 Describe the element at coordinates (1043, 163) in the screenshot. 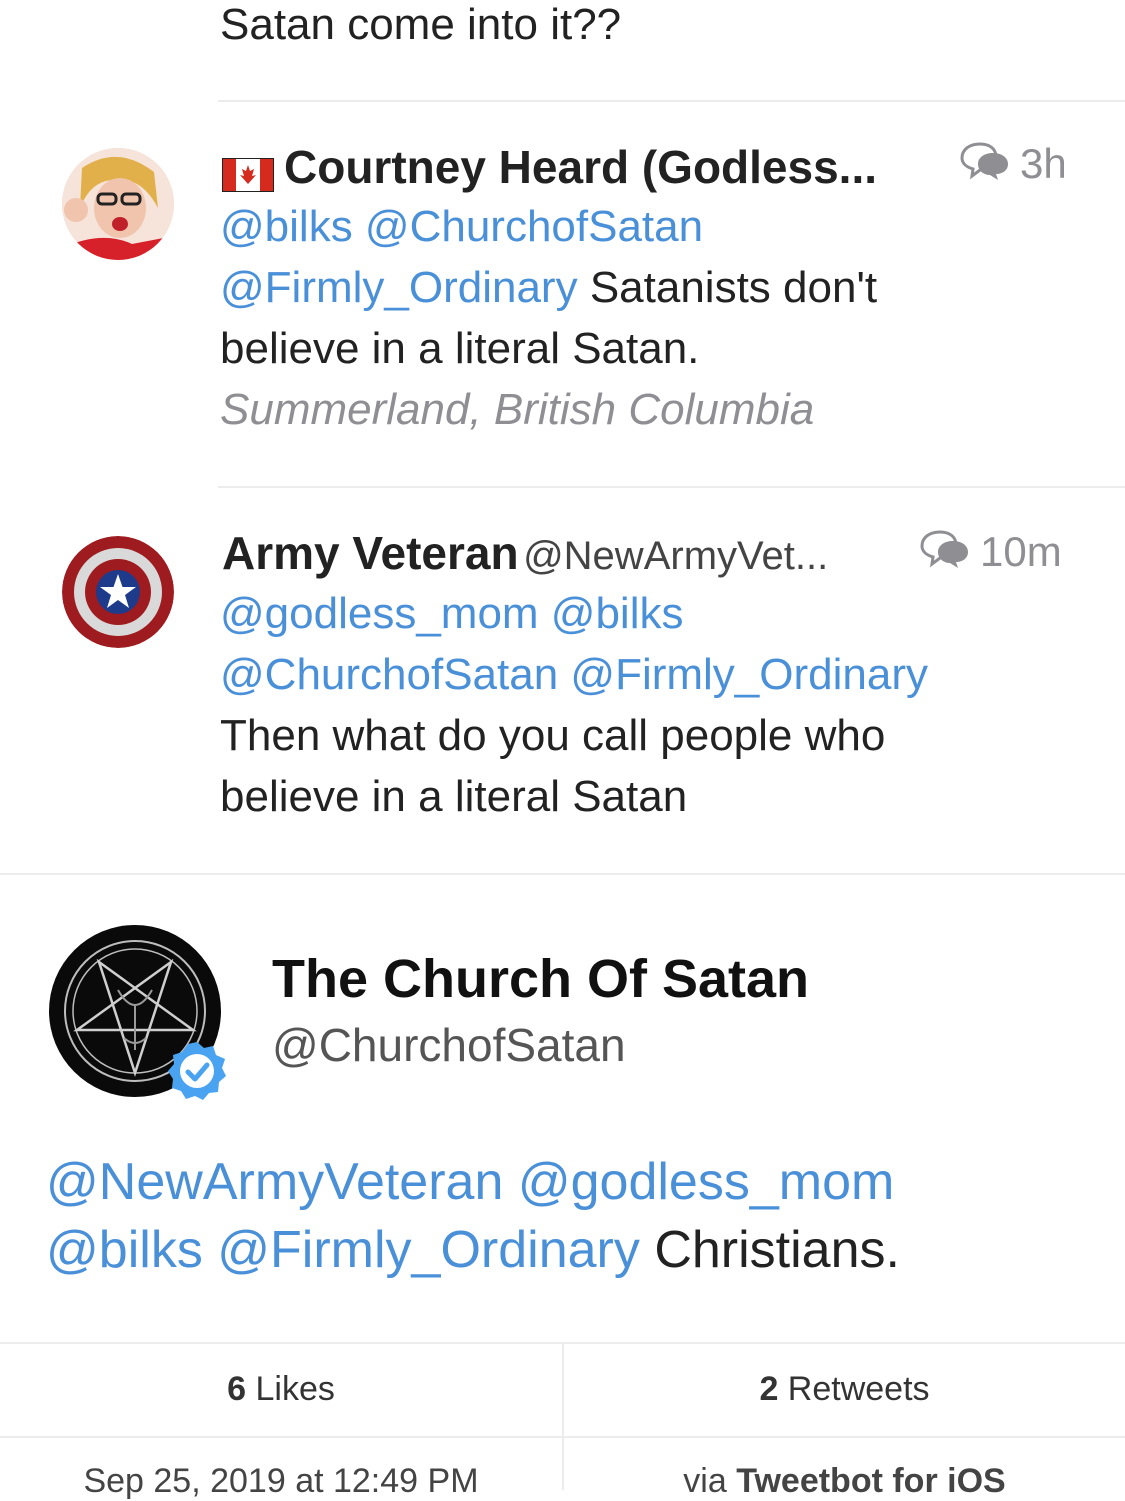

I see `reply1-time: 3h` at that location.